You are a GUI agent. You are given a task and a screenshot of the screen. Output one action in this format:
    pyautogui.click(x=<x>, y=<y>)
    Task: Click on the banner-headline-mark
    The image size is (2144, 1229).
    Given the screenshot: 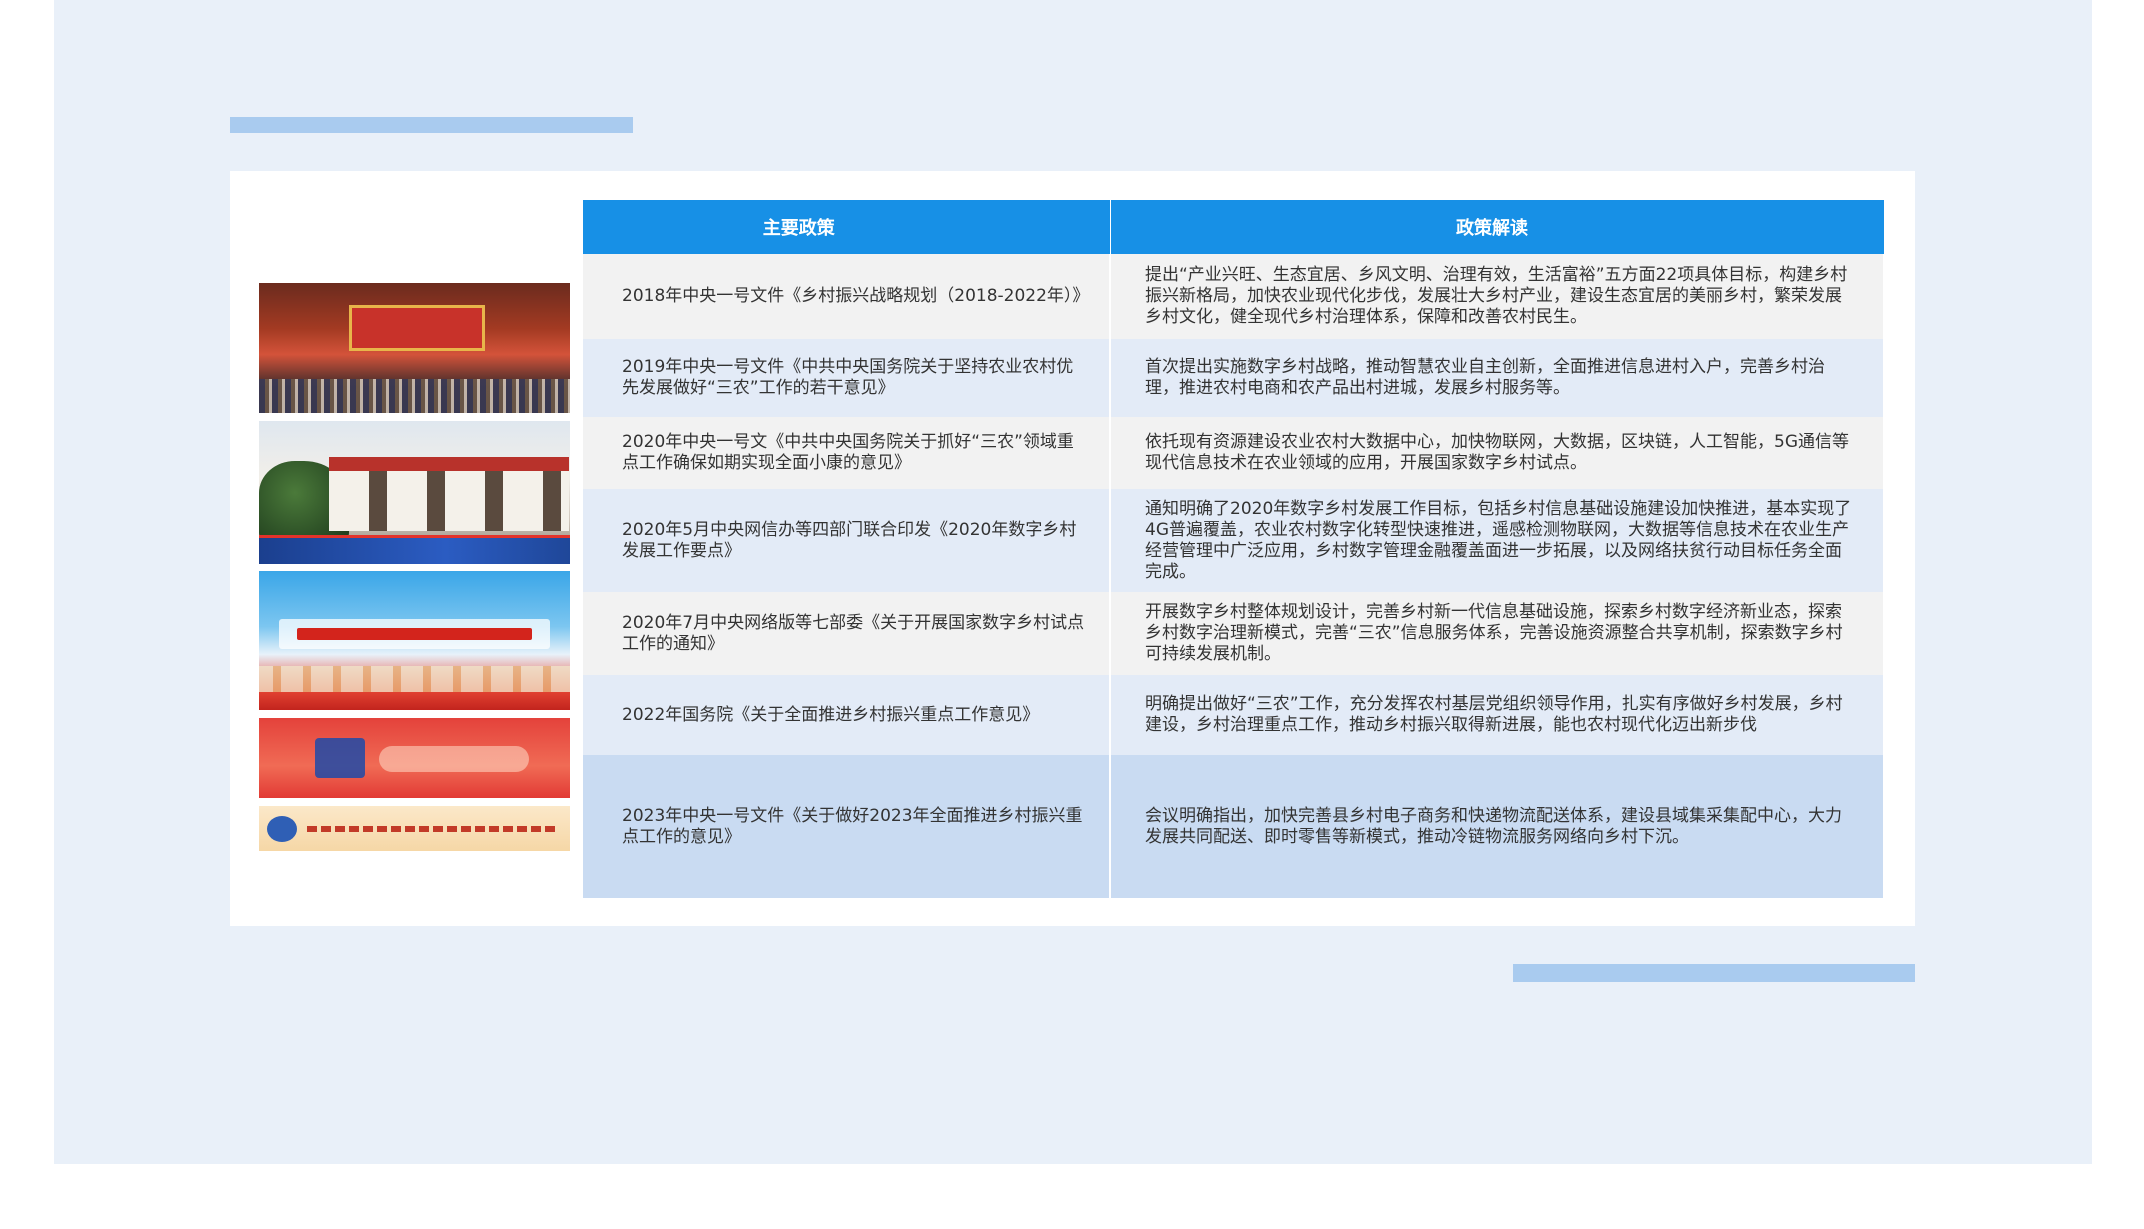 What is the action you would take?
    pyautogui.click(x=340, y=758)
    